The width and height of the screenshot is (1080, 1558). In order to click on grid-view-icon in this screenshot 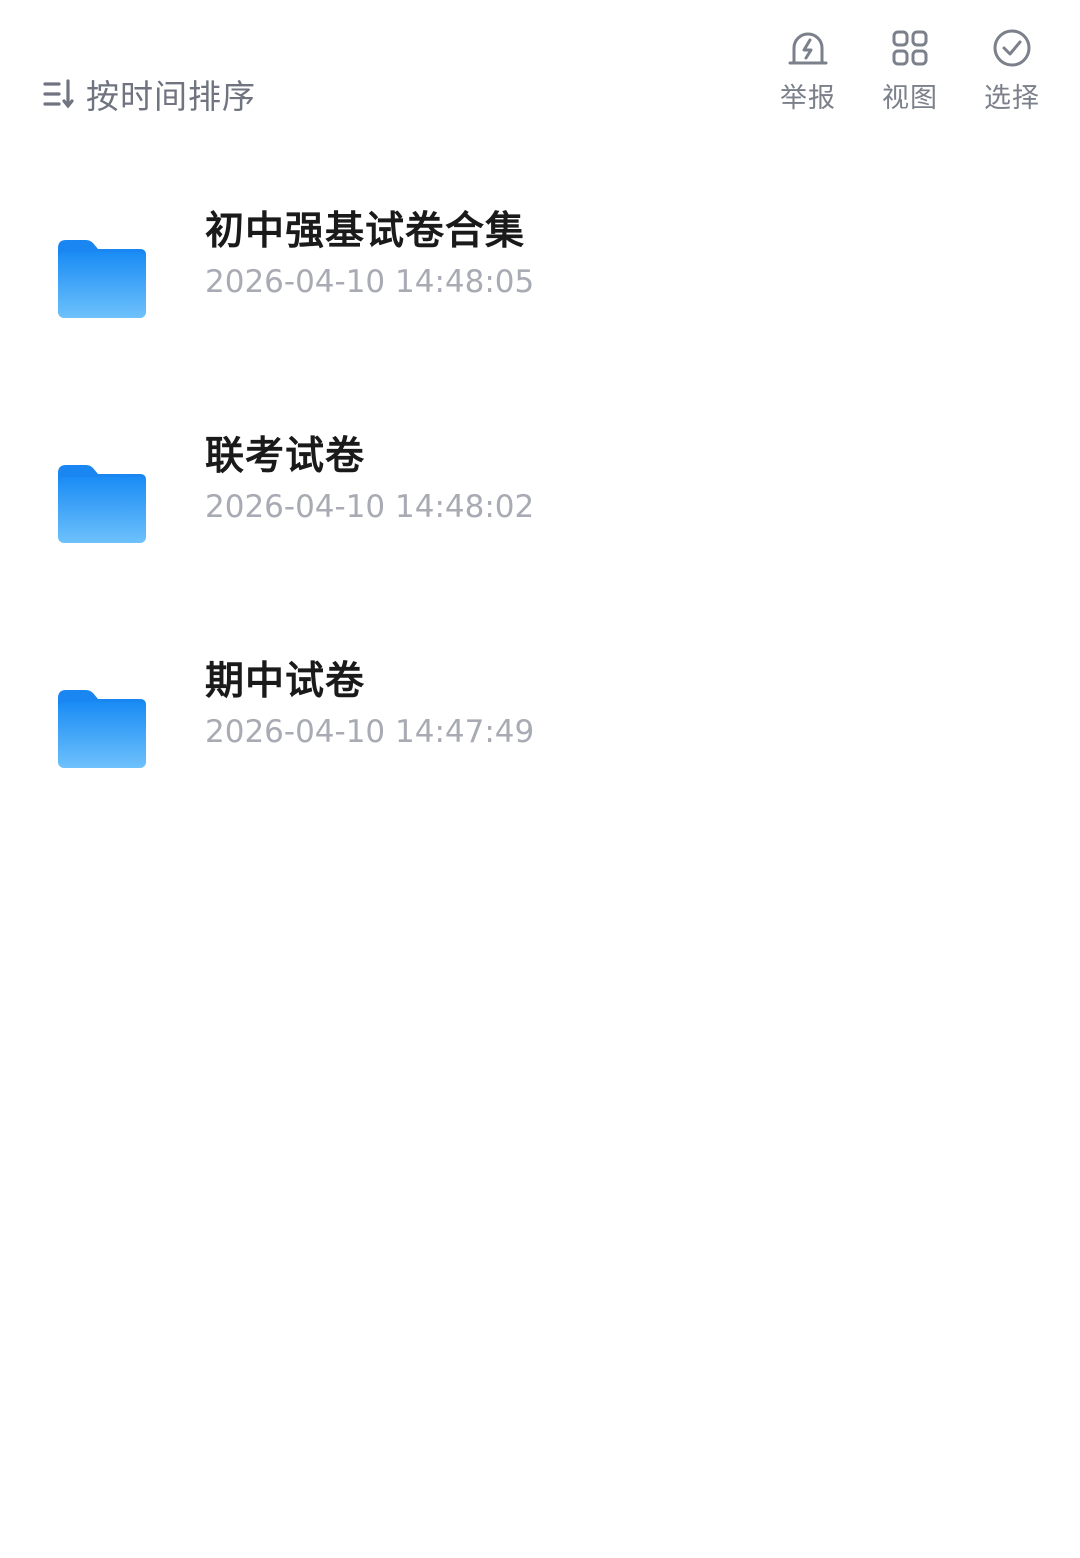, I will do `click(910, 48)`.